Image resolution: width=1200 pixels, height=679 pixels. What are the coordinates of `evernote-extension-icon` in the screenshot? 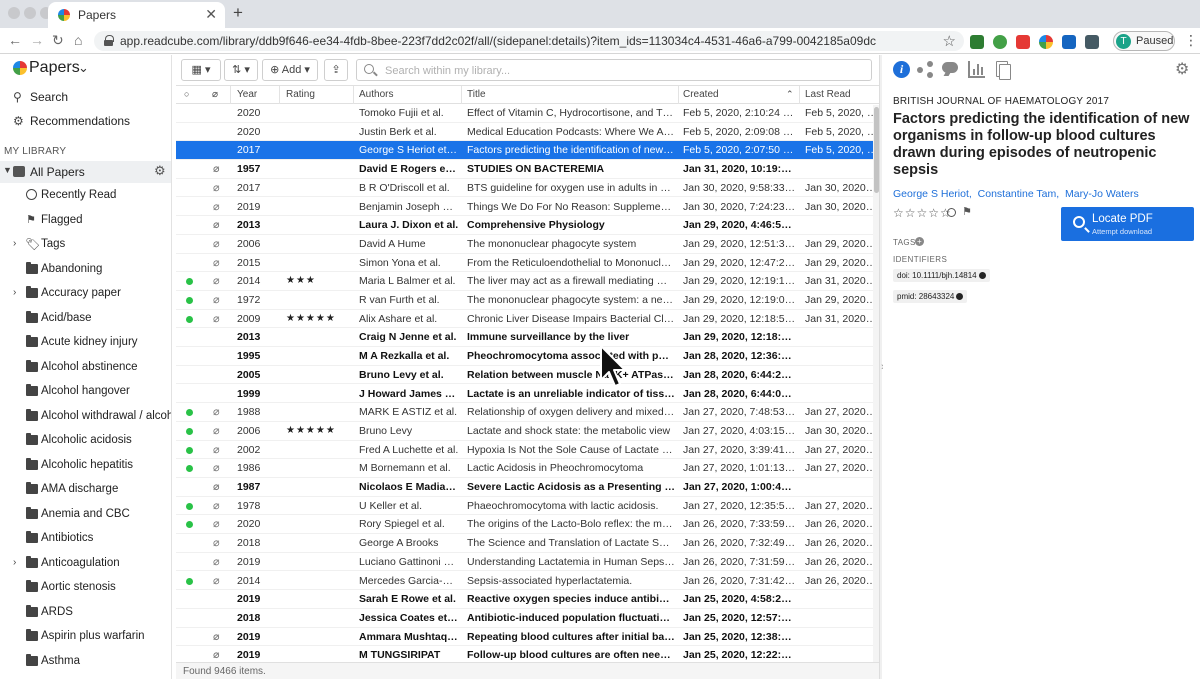 It's located at (1000, 42).